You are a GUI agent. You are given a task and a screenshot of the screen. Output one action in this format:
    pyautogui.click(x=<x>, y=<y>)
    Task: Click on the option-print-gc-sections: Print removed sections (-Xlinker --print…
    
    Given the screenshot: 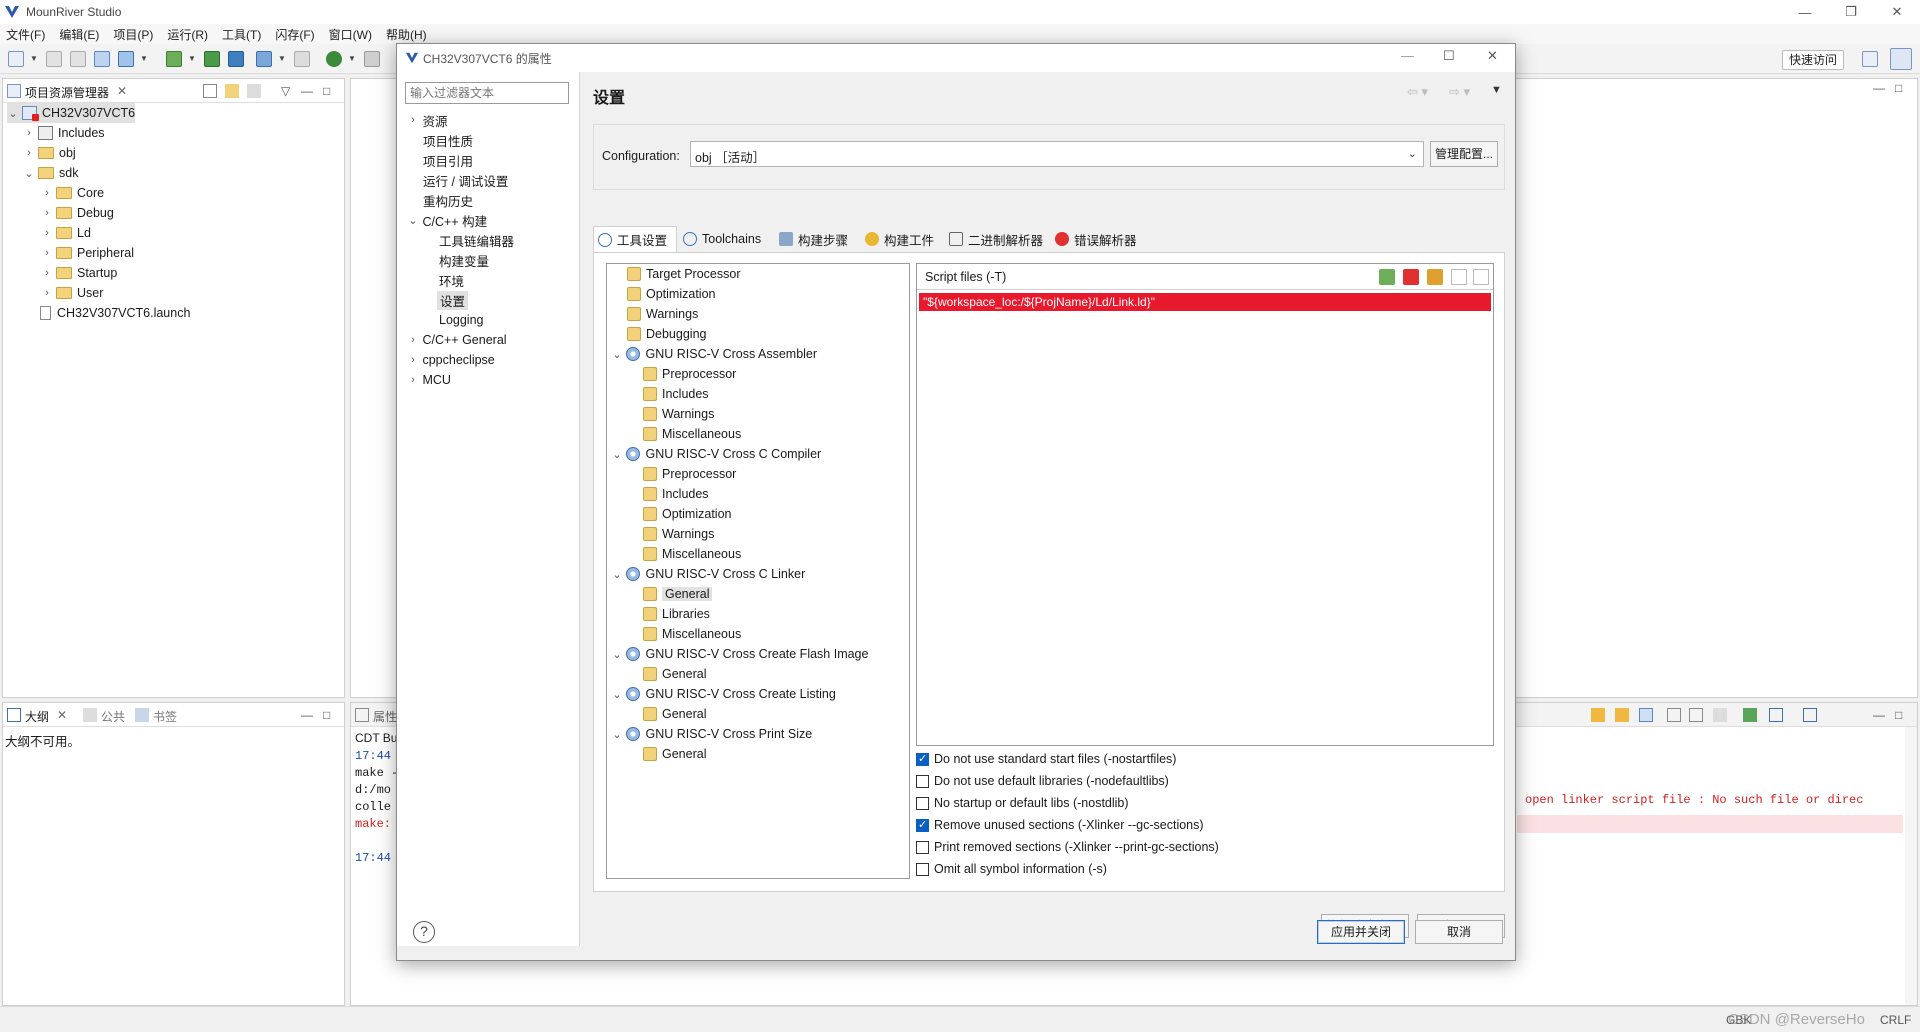 What is the action you would take?
    pyautogui.click(x=1067, y=847)
    